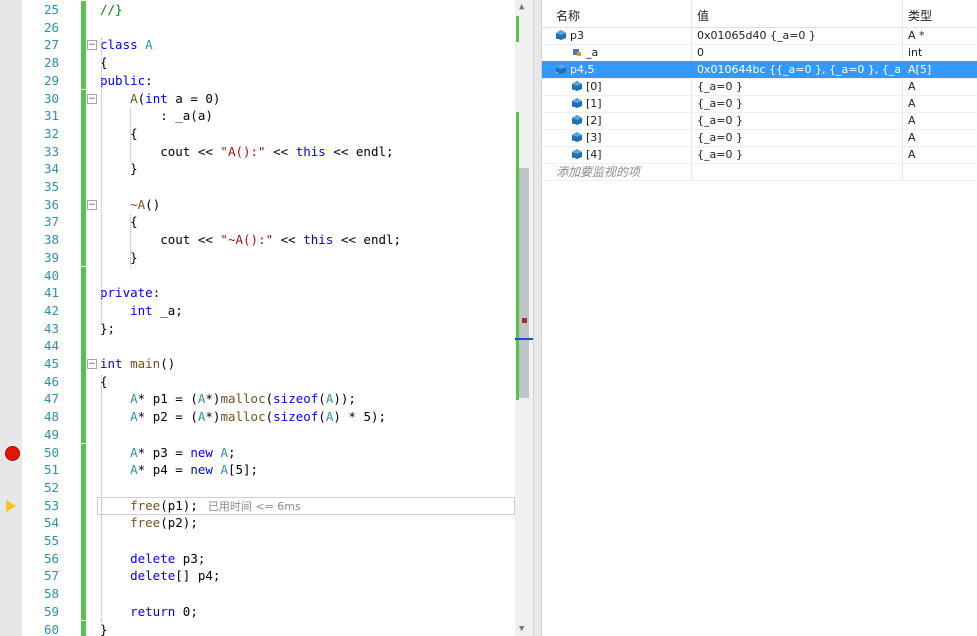 This screenshot has width=977, height=636. What do you see at coordinates (164, 523) in the screenshot?
I see `code-text: free(p2);` at bounding box center [164, 523].